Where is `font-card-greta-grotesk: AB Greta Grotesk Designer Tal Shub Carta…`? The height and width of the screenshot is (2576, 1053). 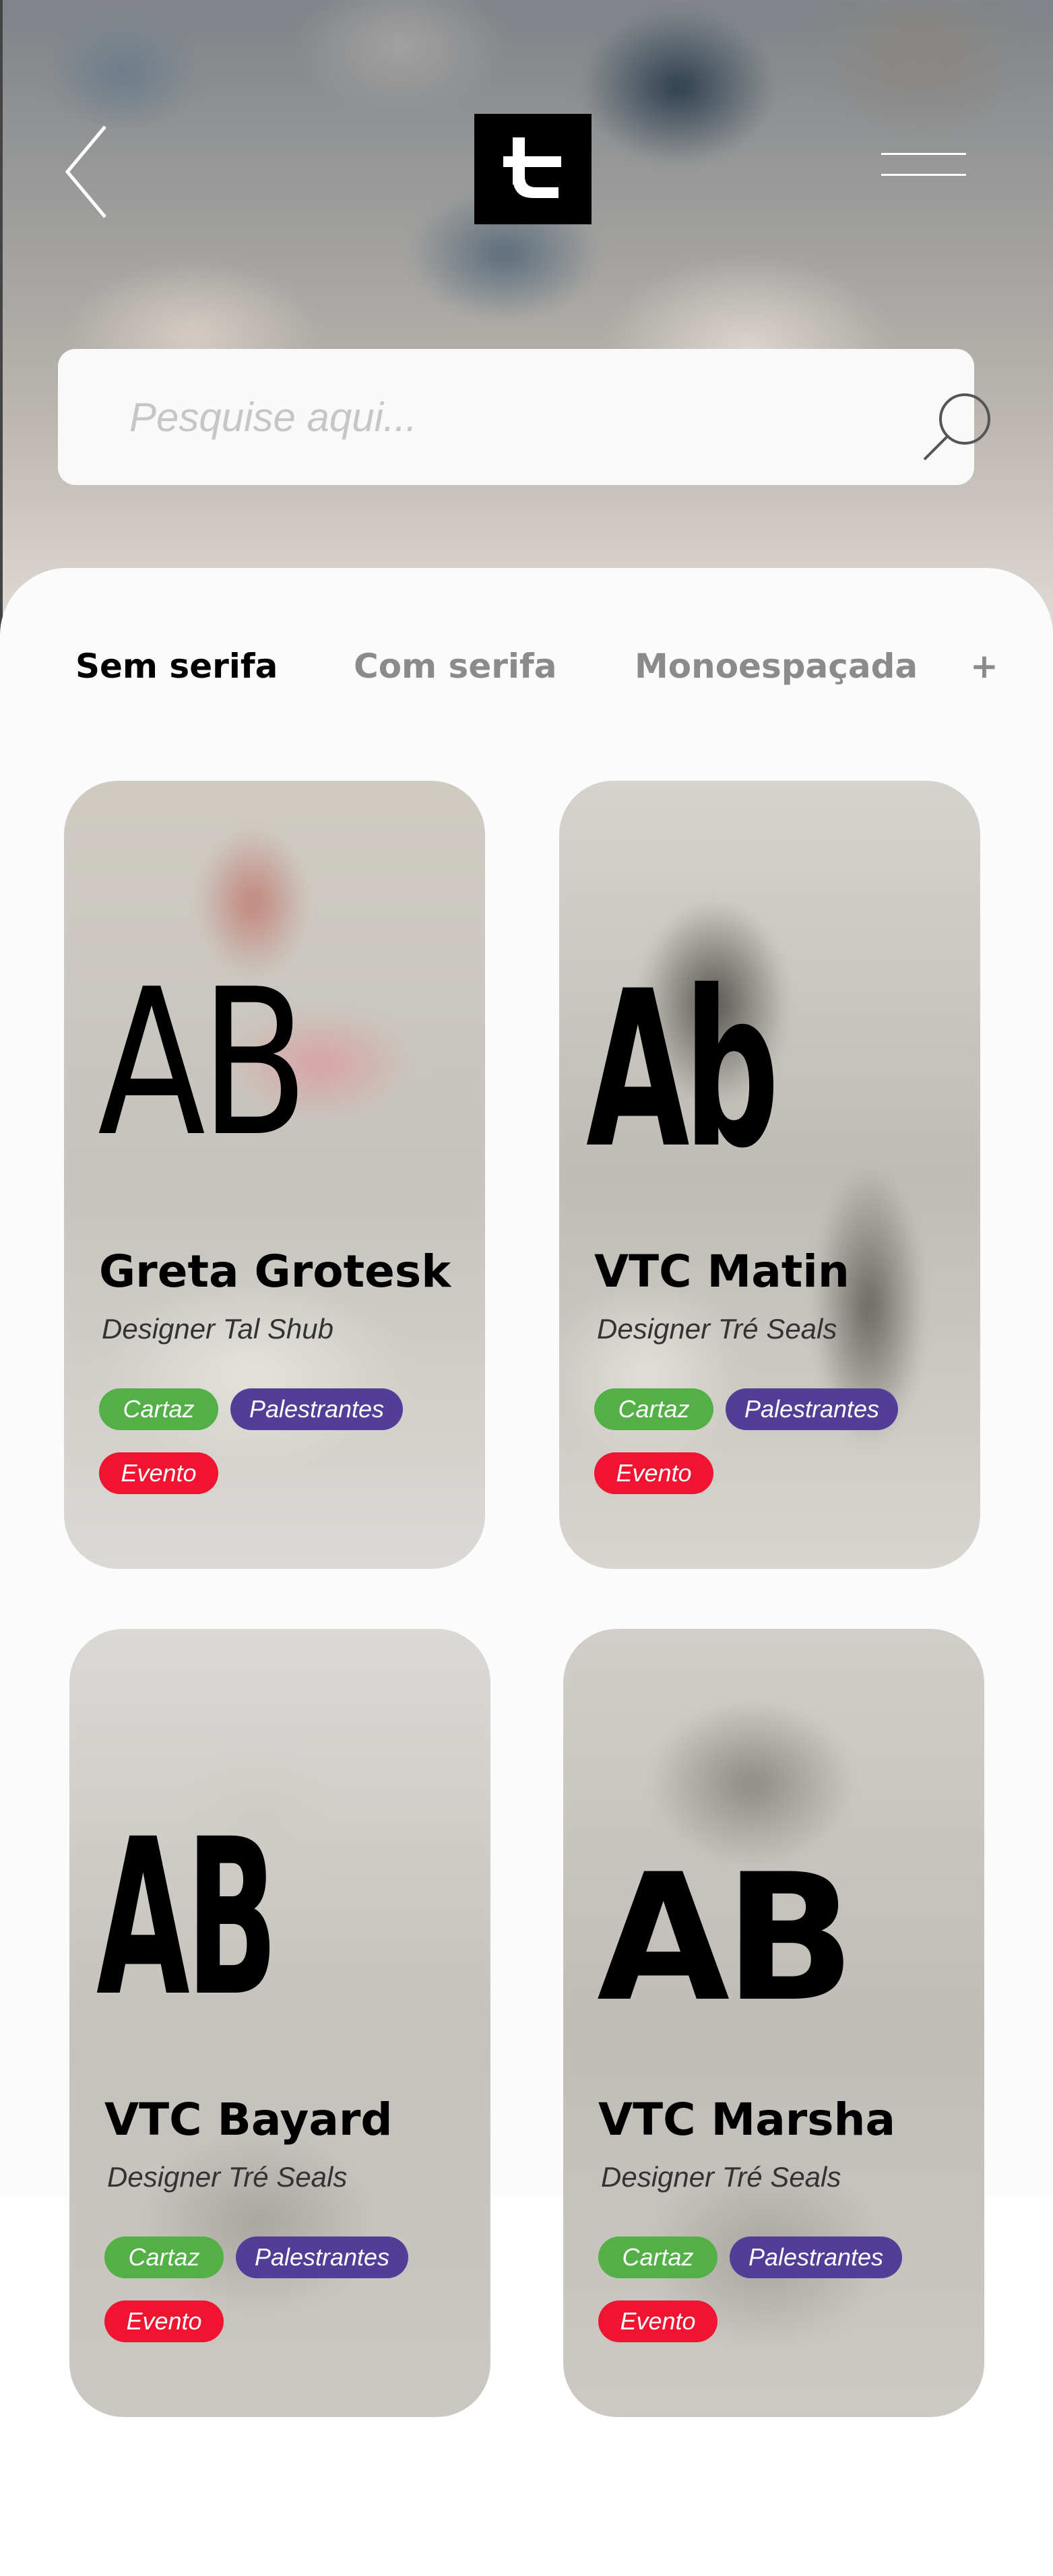 font-card-greta-grotesk: AB Greta Grotesk Designer Tal Shub Carta… is located at coordinates (274, 1175).